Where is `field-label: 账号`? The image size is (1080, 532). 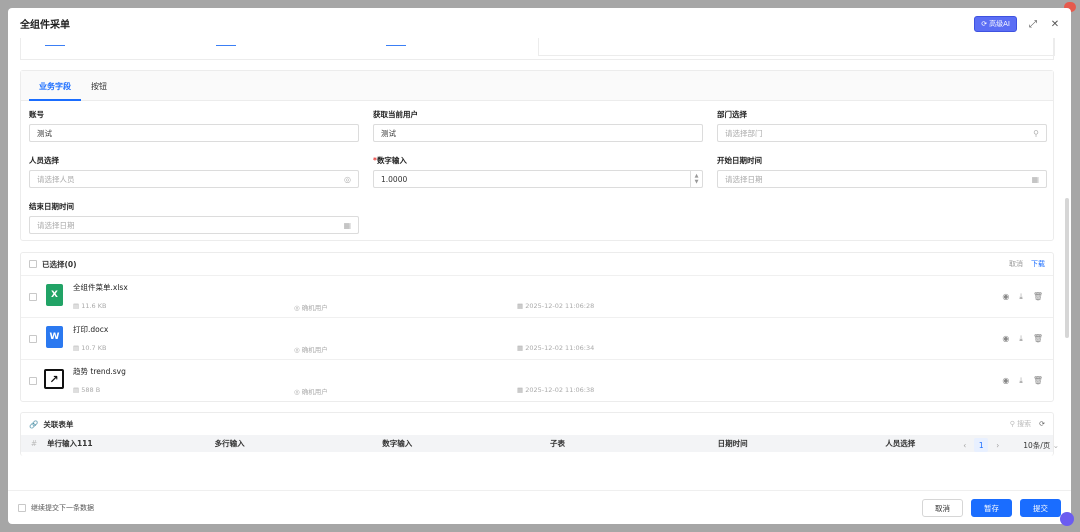 field-label: 账号 is located at coordinates (36, 114).